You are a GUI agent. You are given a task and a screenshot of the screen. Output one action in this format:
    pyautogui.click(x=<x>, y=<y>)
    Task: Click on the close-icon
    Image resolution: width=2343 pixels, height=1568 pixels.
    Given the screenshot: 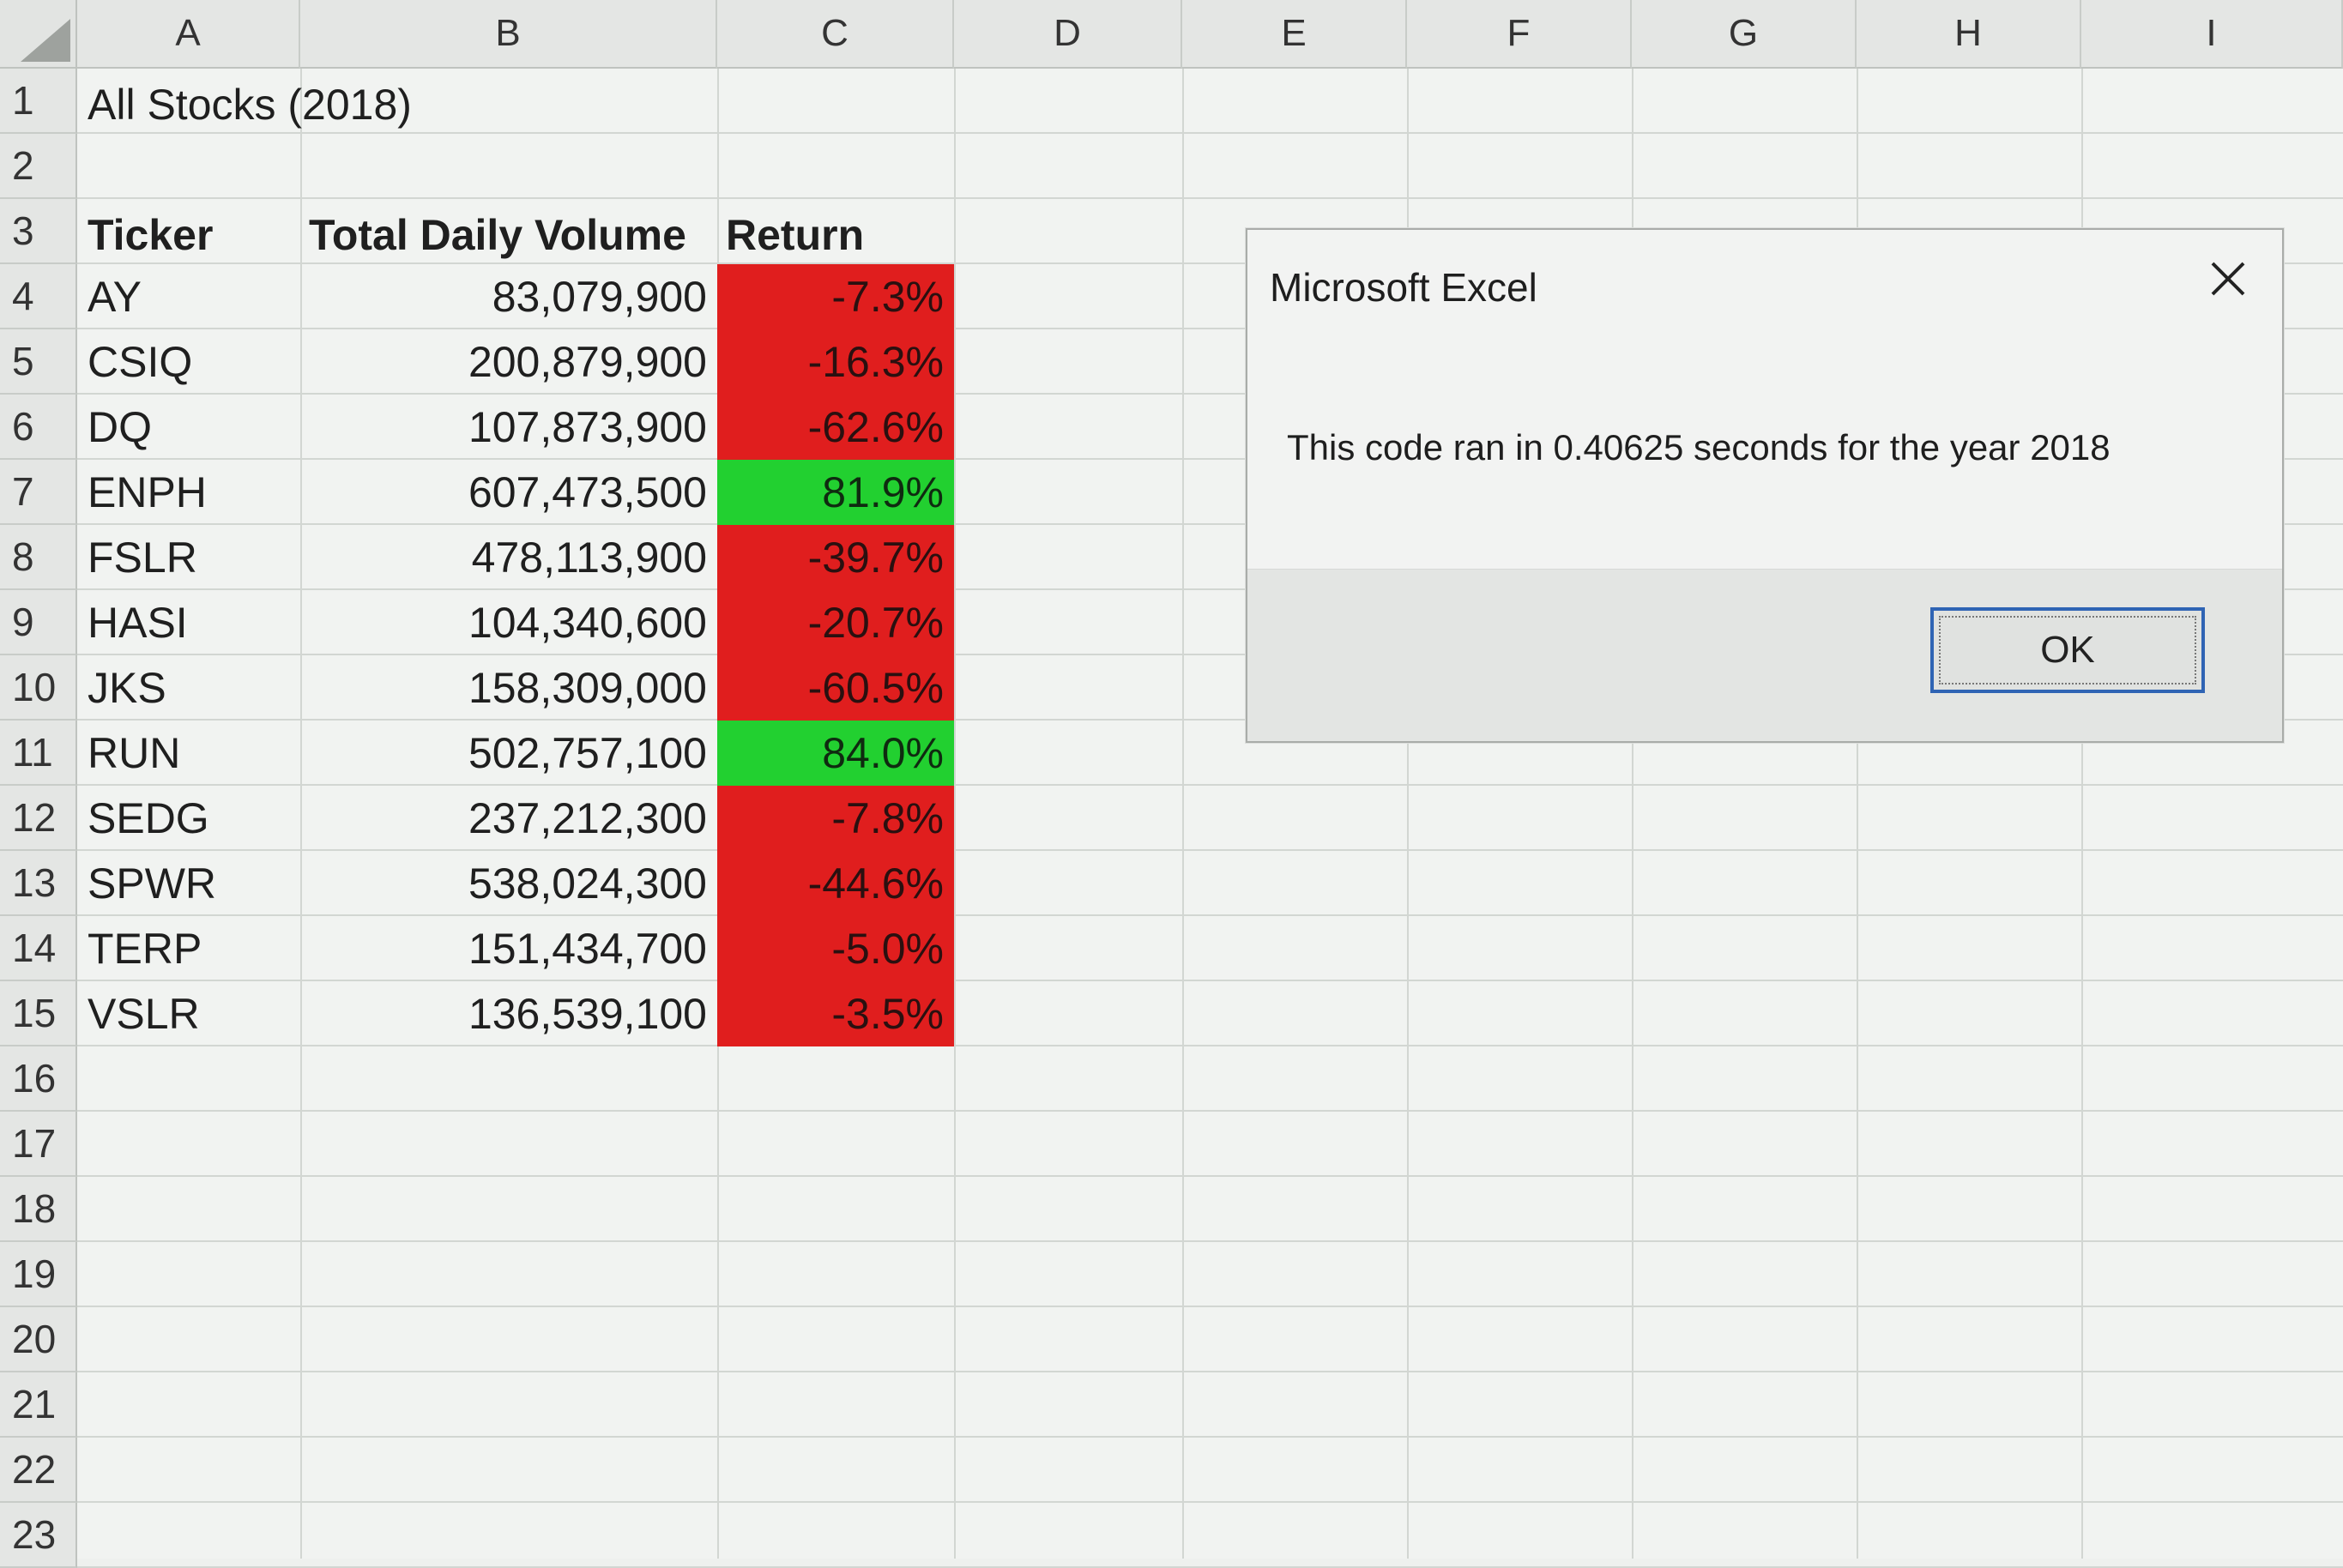 What is the action you would take?
    pyautogui.click(x=2228, y=279)
    